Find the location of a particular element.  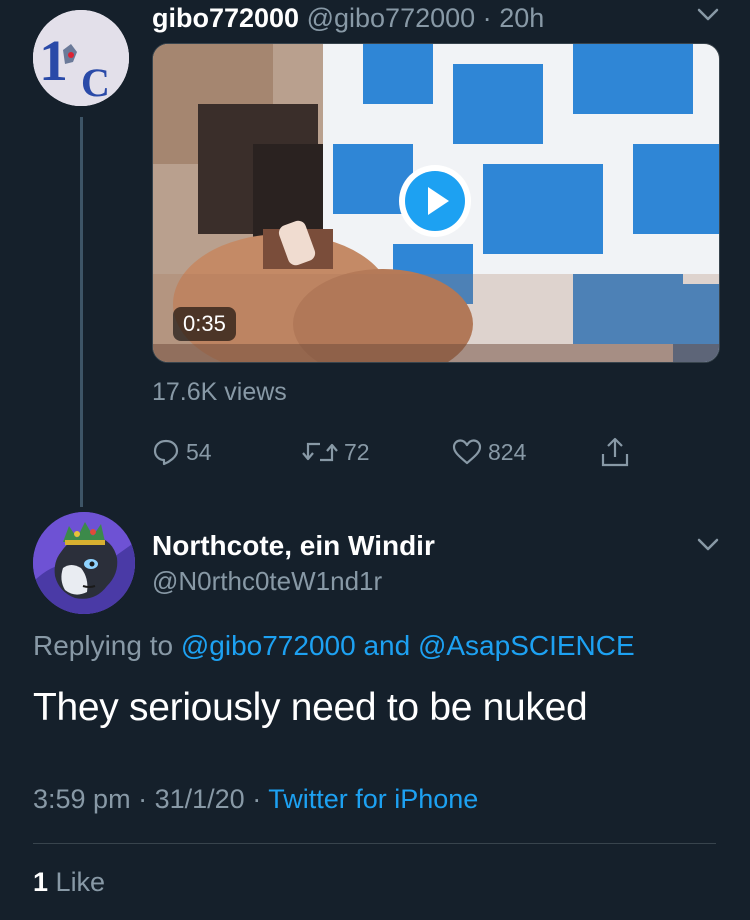

view-count: 17.6K views is located at coordinates (219, 392).